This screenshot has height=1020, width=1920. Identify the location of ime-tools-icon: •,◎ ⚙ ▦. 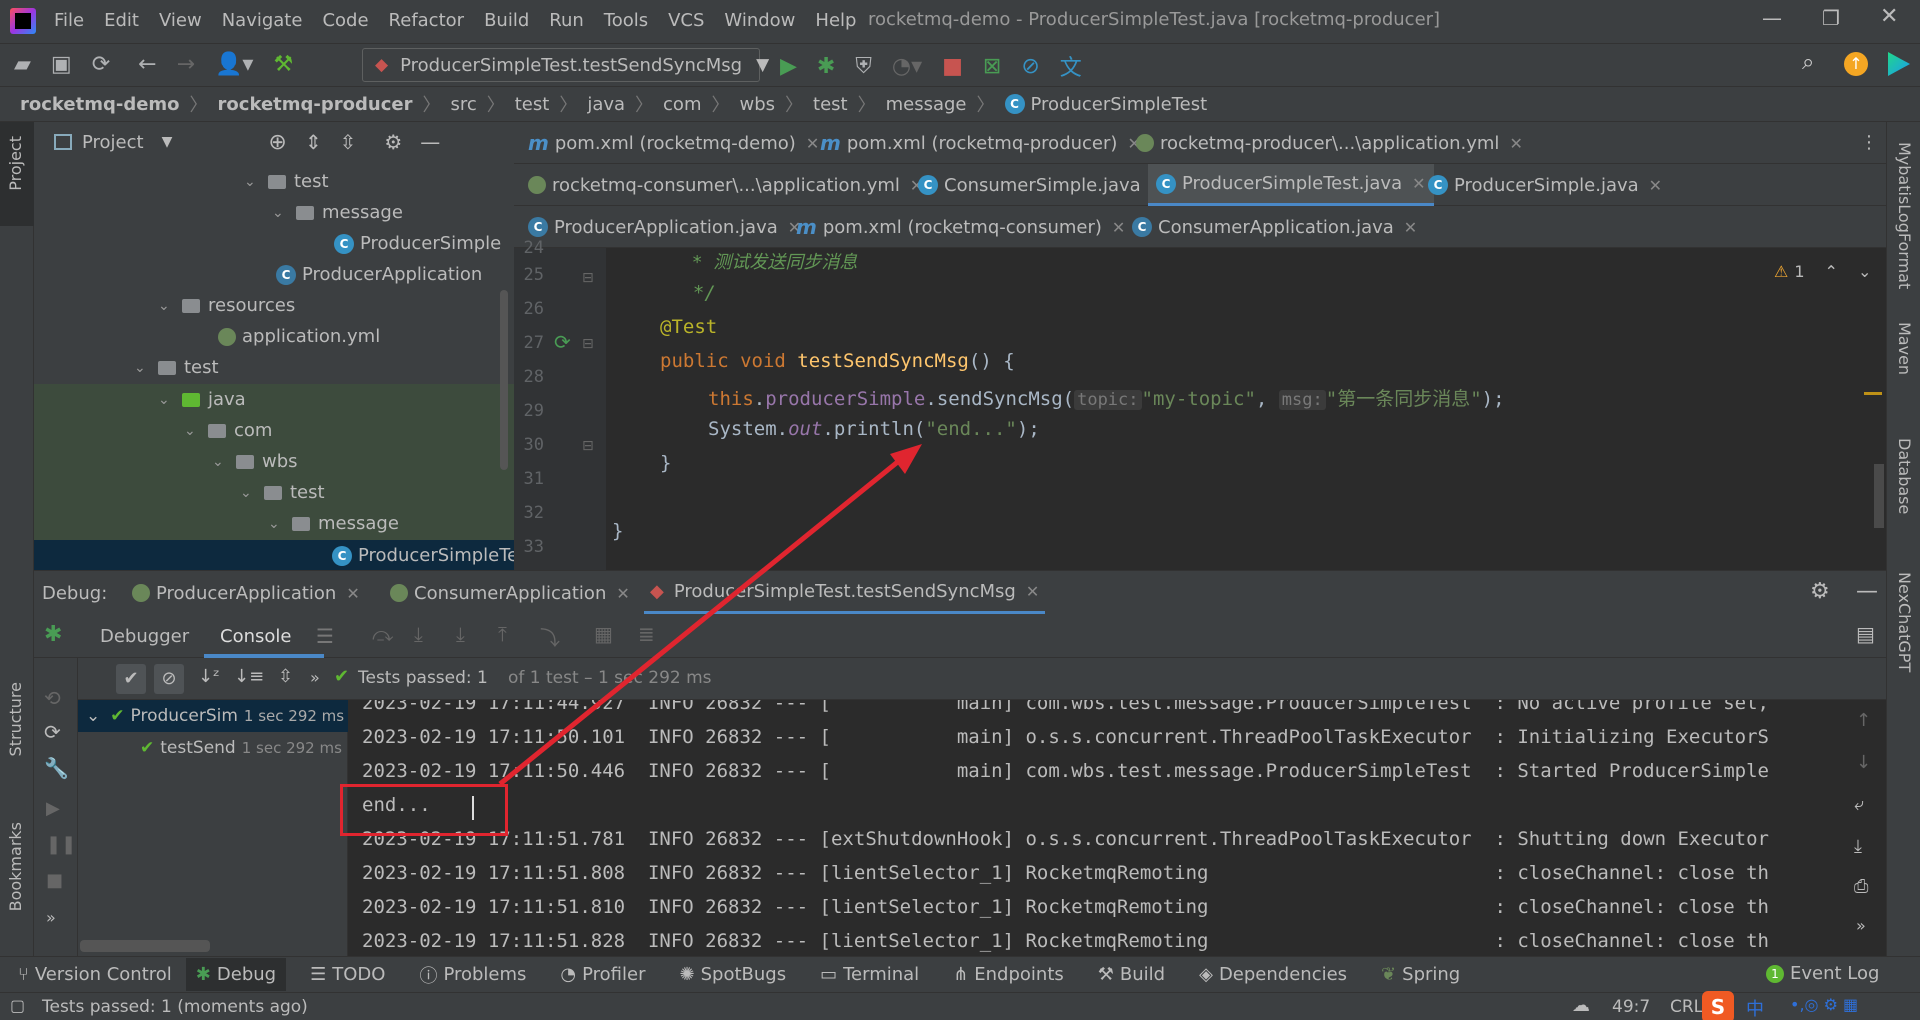
(1824, 1004).